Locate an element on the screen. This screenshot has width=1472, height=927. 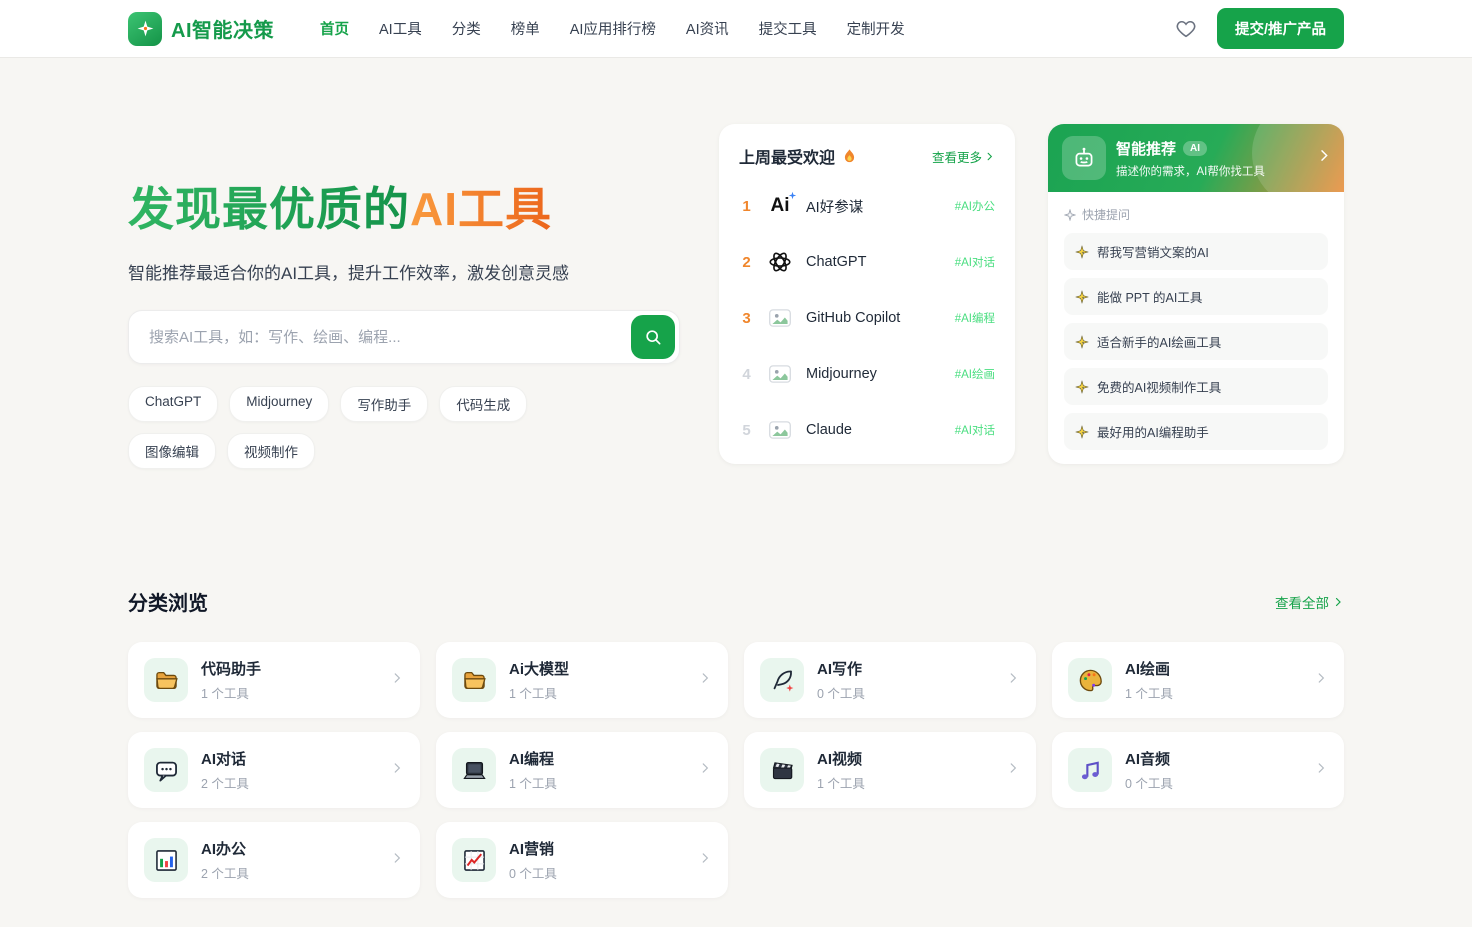
sparkle-outline-icon is located at coordinates (1070, 214).